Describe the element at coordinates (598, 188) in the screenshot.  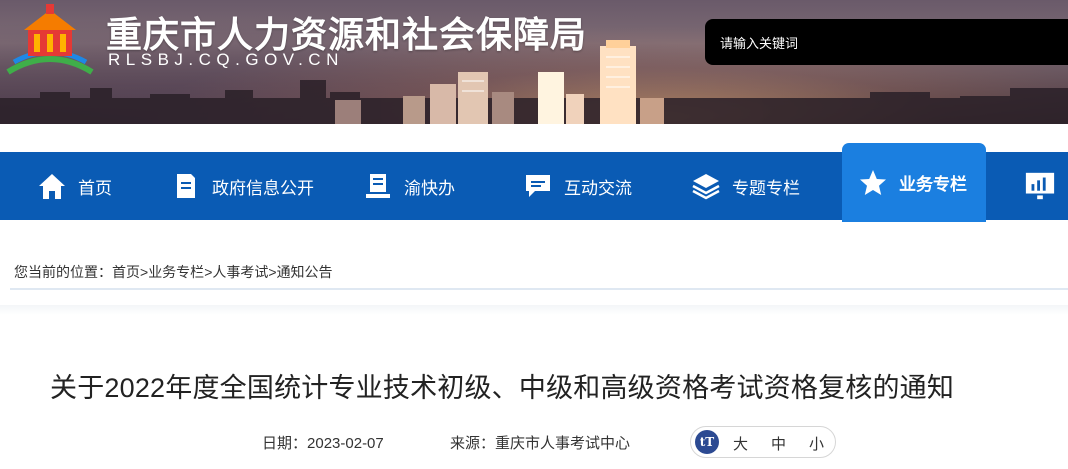
I see `nav-label: 互动交流` at that location.